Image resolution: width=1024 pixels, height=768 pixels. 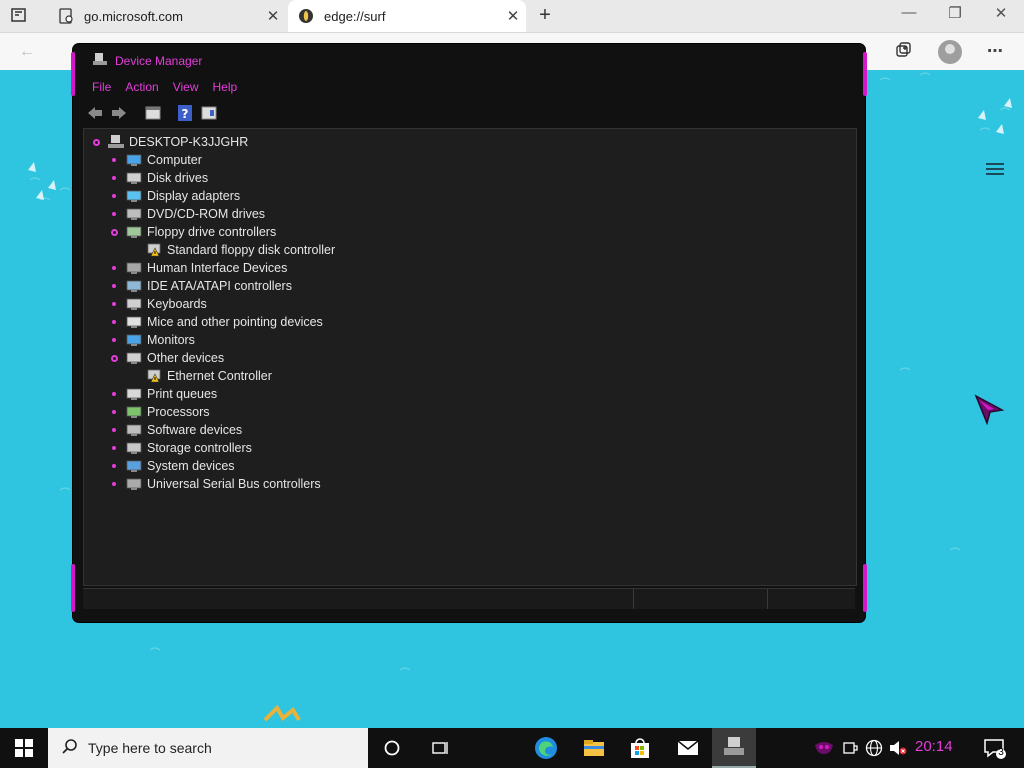 What do you see at coordinates (995, 169) in the screenshot?
I see `game-menu-icon` at bounding box center [995, 169].